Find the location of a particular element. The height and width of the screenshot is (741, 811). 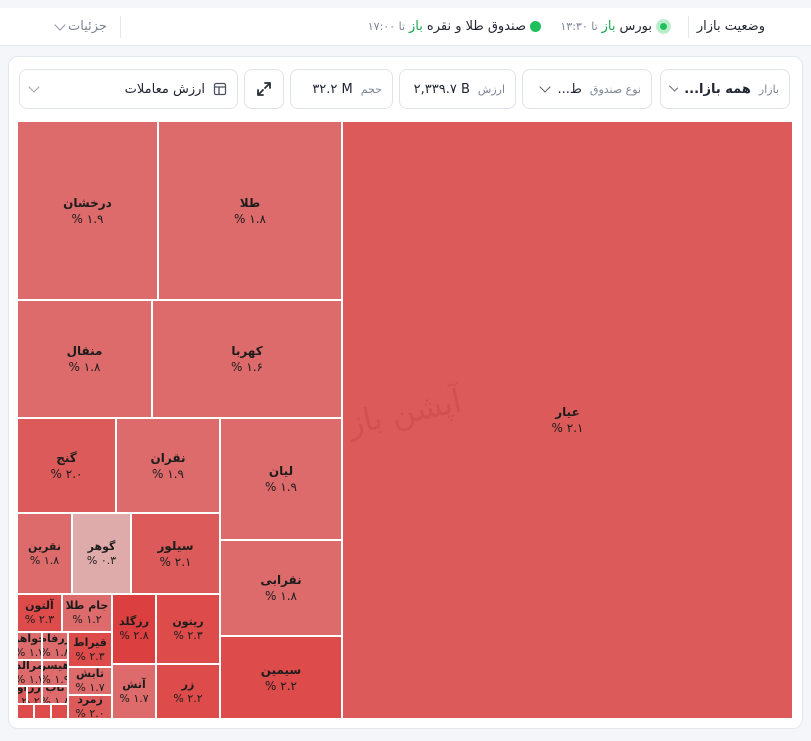

treemap-tile: درخشان ۱.۹ % is located at coordinates (87, 210).